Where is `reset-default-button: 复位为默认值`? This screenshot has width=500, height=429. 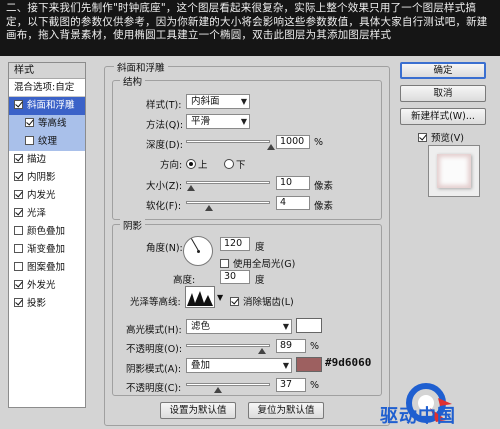 reset-default-button: 复位为默认值 is located at coordinates (286, 410).